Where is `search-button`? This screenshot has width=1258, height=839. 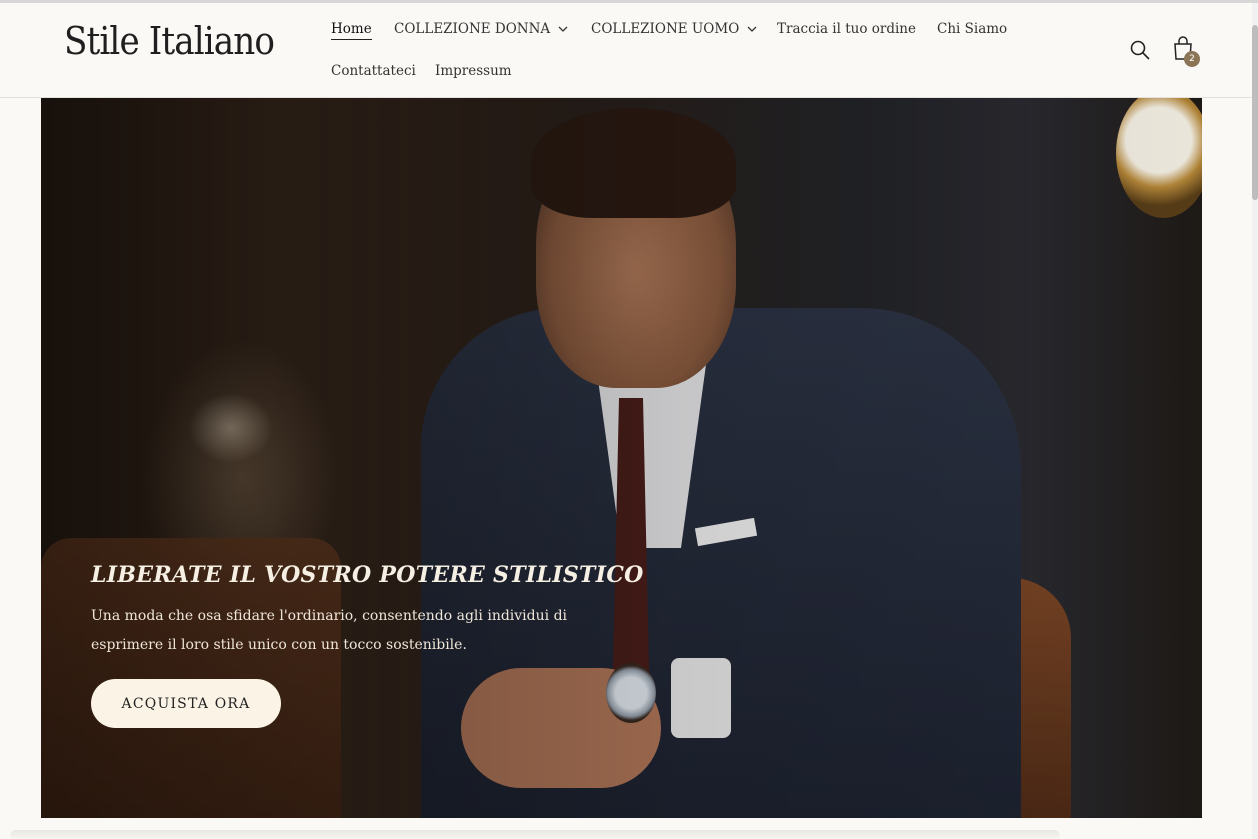 search-button is located at coordinates (1140, 50).